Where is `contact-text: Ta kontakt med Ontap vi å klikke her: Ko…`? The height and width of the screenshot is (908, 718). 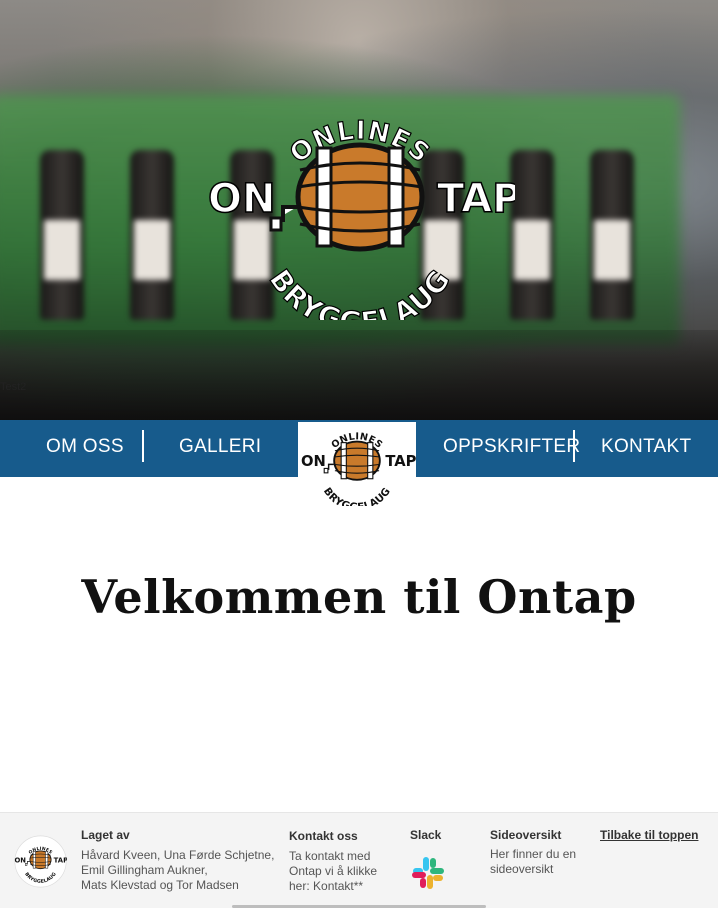 contact-text: Ta kontakt med Ontap vi å klikke her: Ko… is located at coordinates (333, 871).